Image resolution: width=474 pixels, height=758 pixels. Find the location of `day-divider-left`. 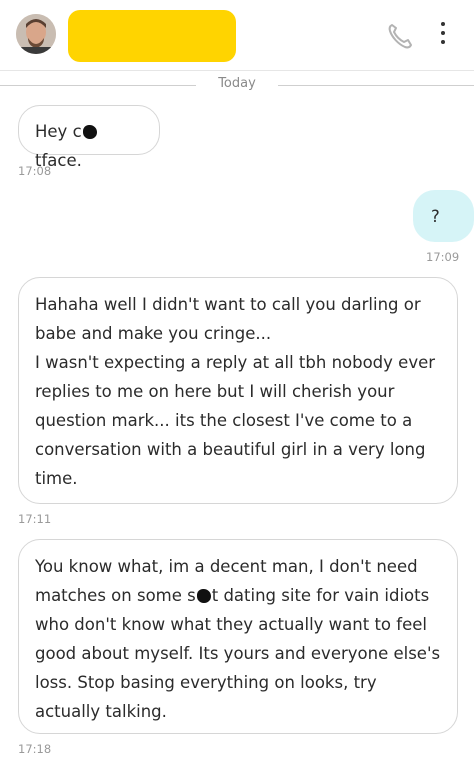

day-divider-left is located at coordinates (98, 85).